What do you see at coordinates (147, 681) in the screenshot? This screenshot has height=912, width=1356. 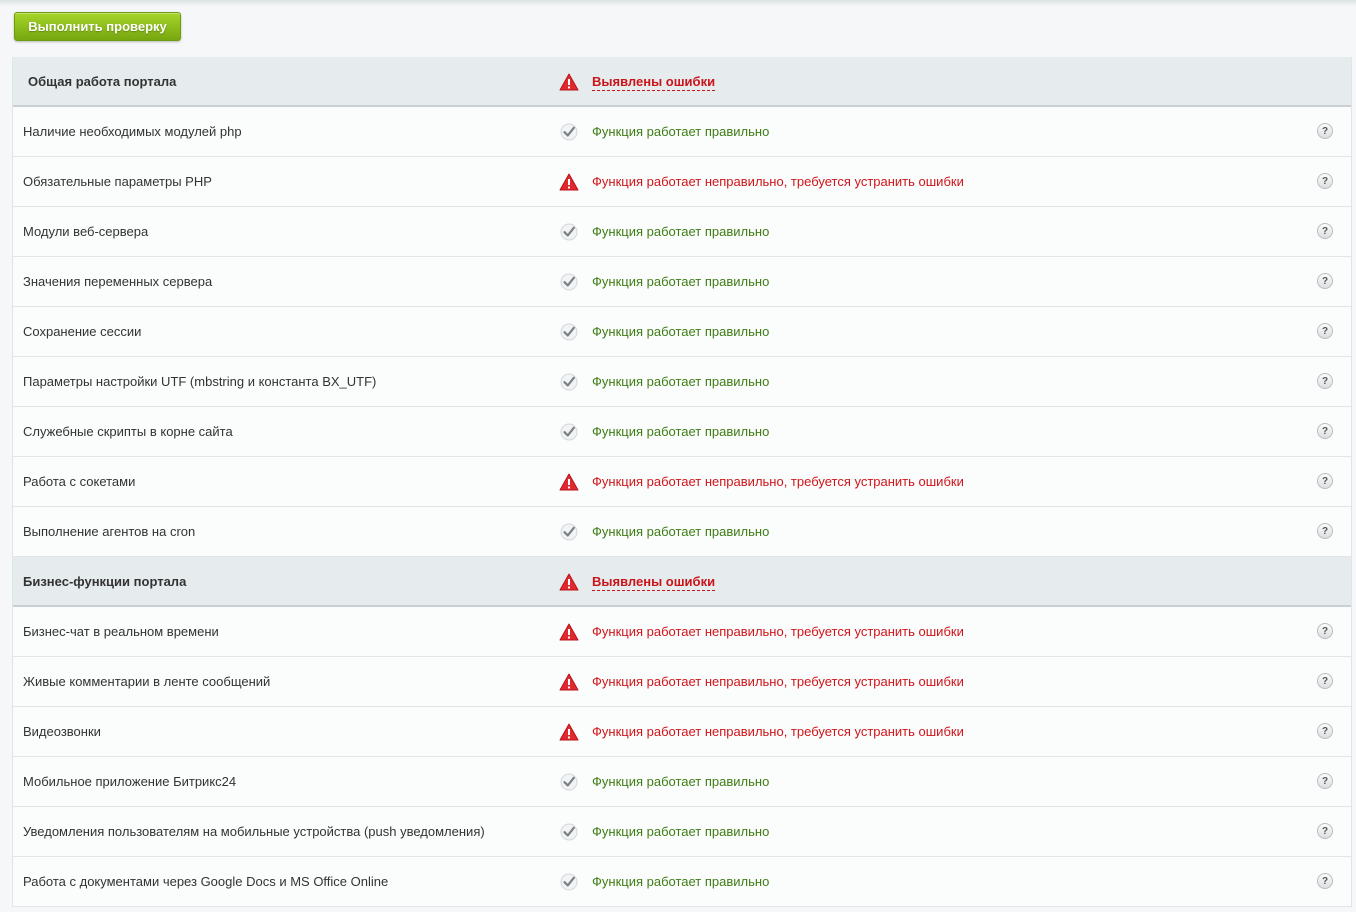 I see `check-name: Живые комментарии в ленте сообщений` at bounding box center [147, 681].